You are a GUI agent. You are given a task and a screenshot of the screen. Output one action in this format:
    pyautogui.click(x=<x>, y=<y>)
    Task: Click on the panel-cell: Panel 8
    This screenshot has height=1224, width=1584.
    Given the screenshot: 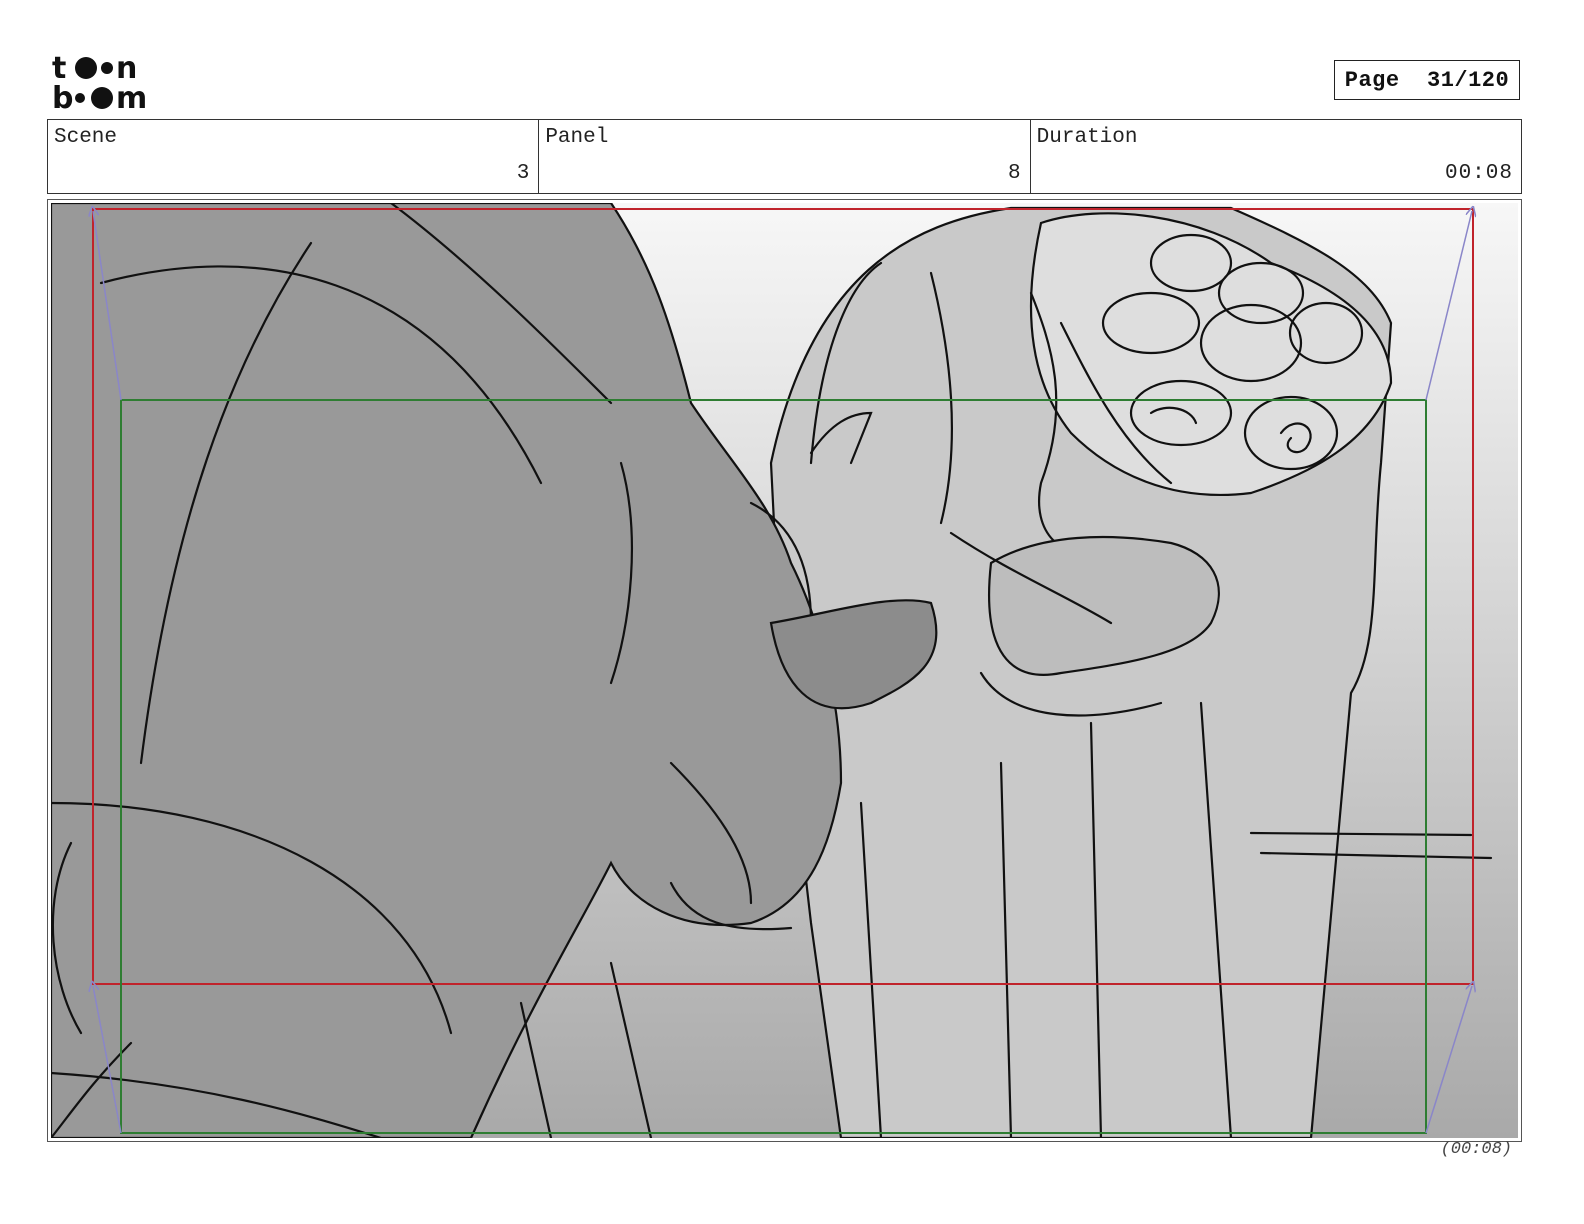 What is the action you would take?
    pyautogui.click(x=785, y=156)
    